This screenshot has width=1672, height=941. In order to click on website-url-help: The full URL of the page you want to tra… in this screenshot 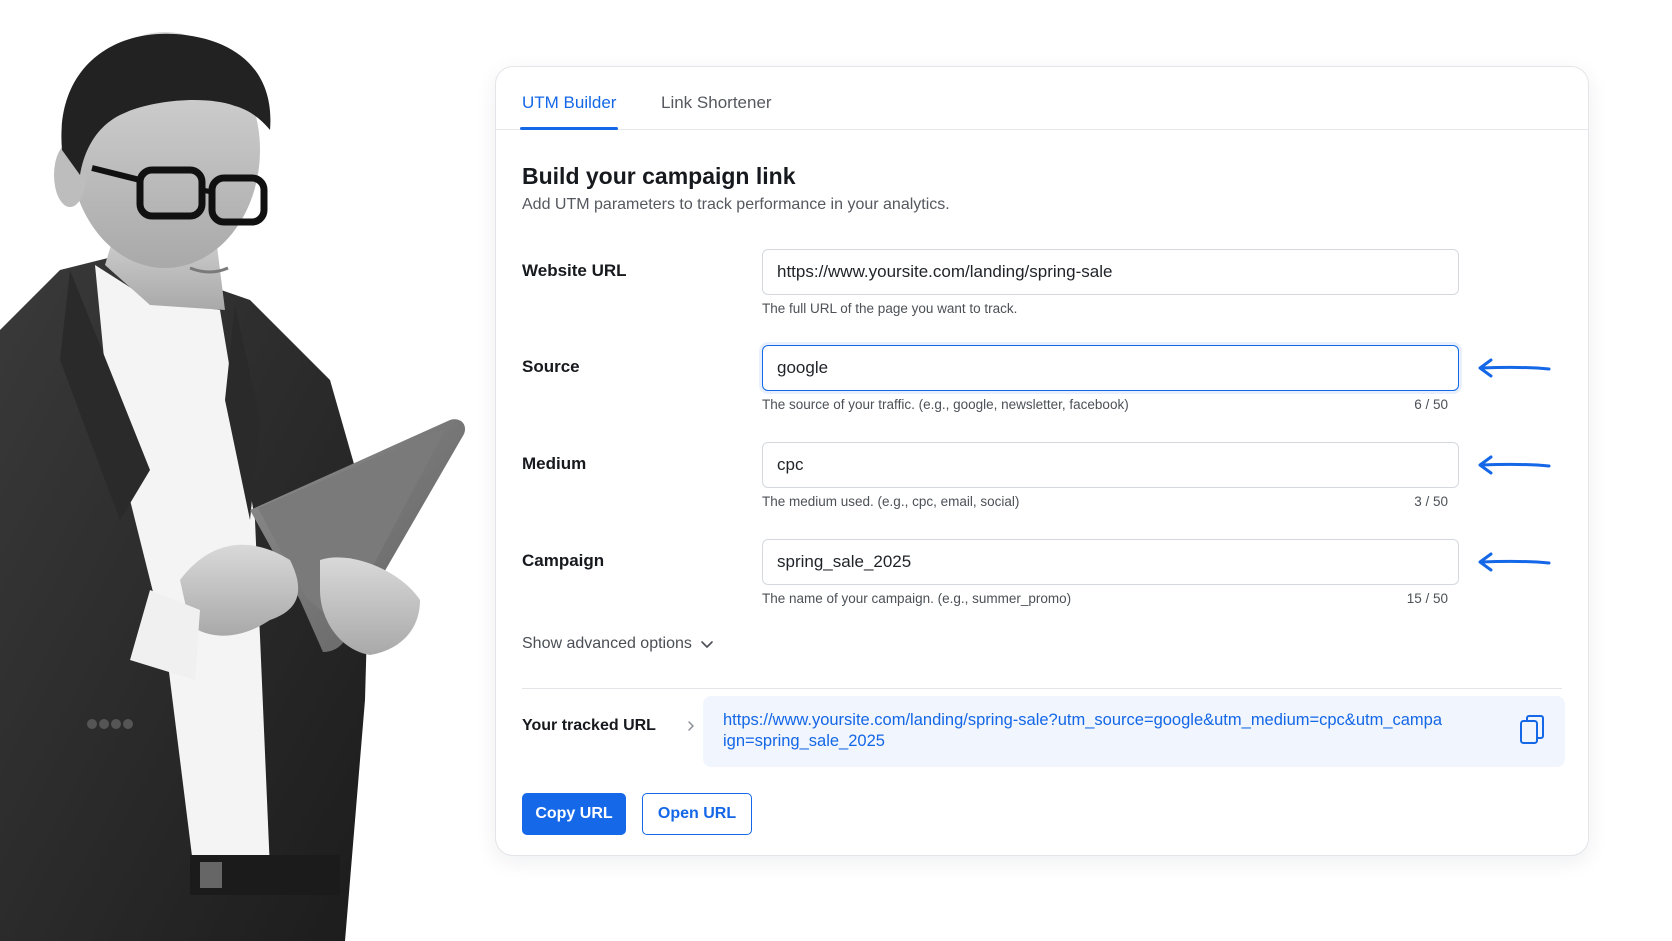, I will do `click(890, 308)`.